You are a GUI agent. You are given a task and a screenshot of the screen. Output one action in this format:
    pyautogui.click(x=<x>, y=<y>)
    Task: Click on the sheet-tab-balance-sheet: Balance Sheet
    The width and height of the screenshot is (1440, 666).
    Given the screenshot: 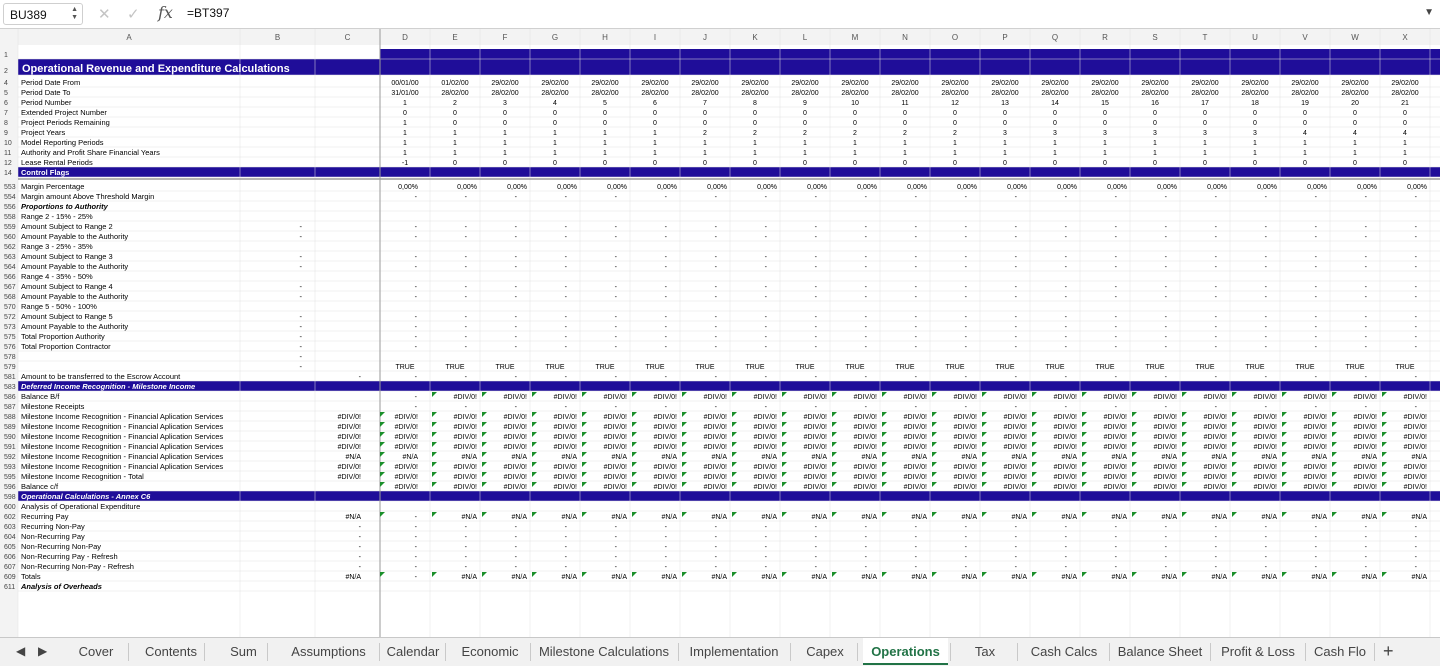 What is the action you would take?
    pyautogui.click(x=1160, y=652)
    